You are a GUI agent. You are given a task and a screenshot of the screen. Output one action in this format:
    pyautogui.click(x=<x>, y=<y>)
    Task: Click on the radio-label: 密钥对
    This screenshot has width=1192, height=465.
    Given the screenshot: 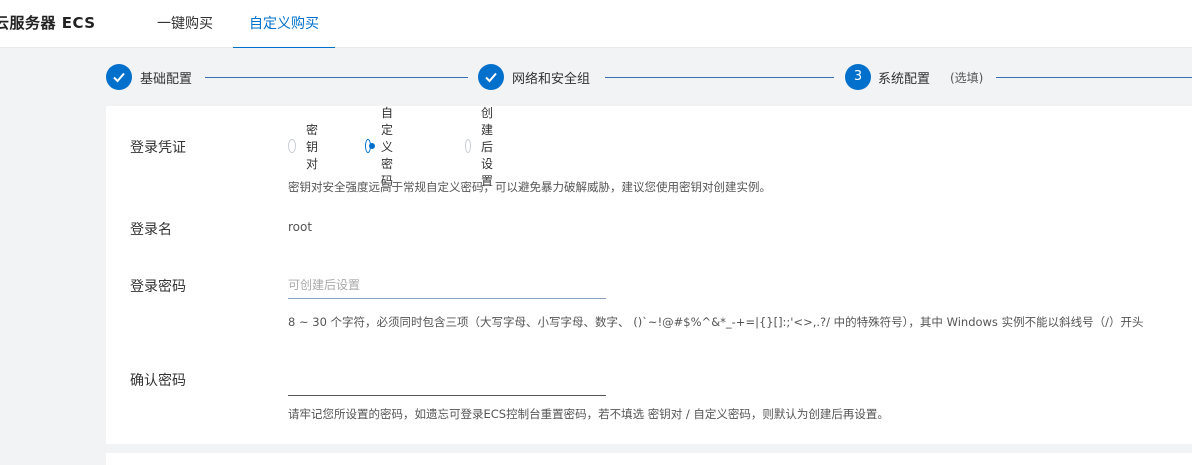 What is the action you would take?
    pyautogui.click(x=312, y=146)
    